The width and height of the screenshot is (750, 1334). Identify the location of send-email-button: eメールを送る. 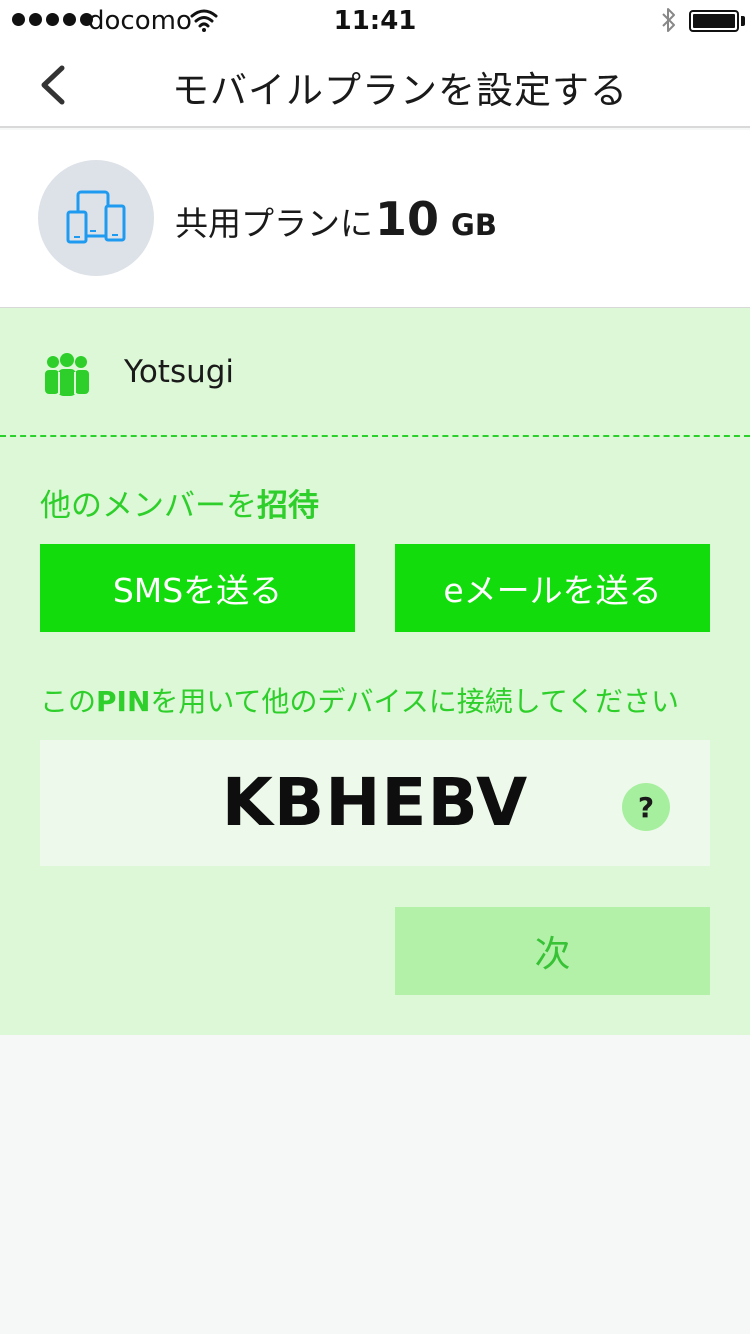
(552, 588).